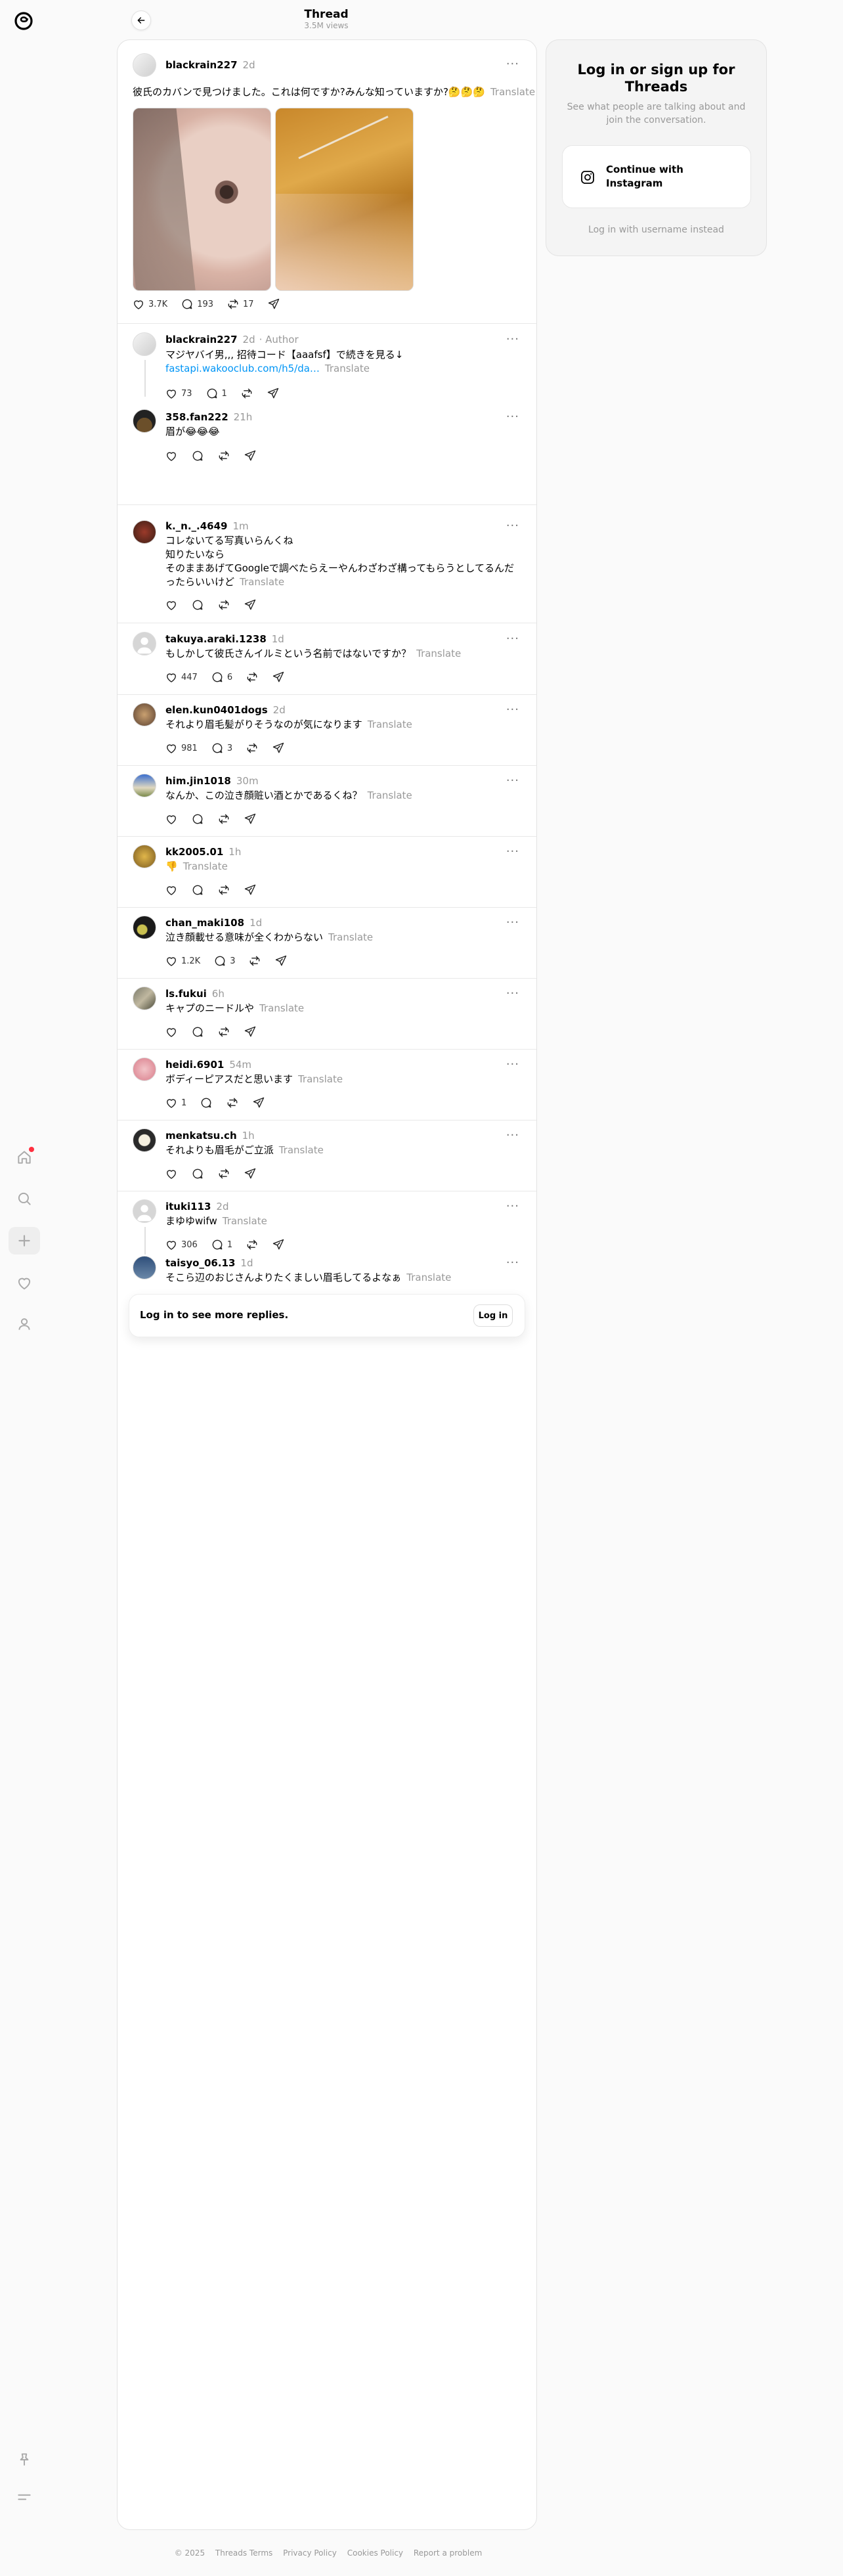  What do you see at coordinates (181, 1244) in the screenshot?
I see `like-button: 306` at bounding box center [181, 1244].